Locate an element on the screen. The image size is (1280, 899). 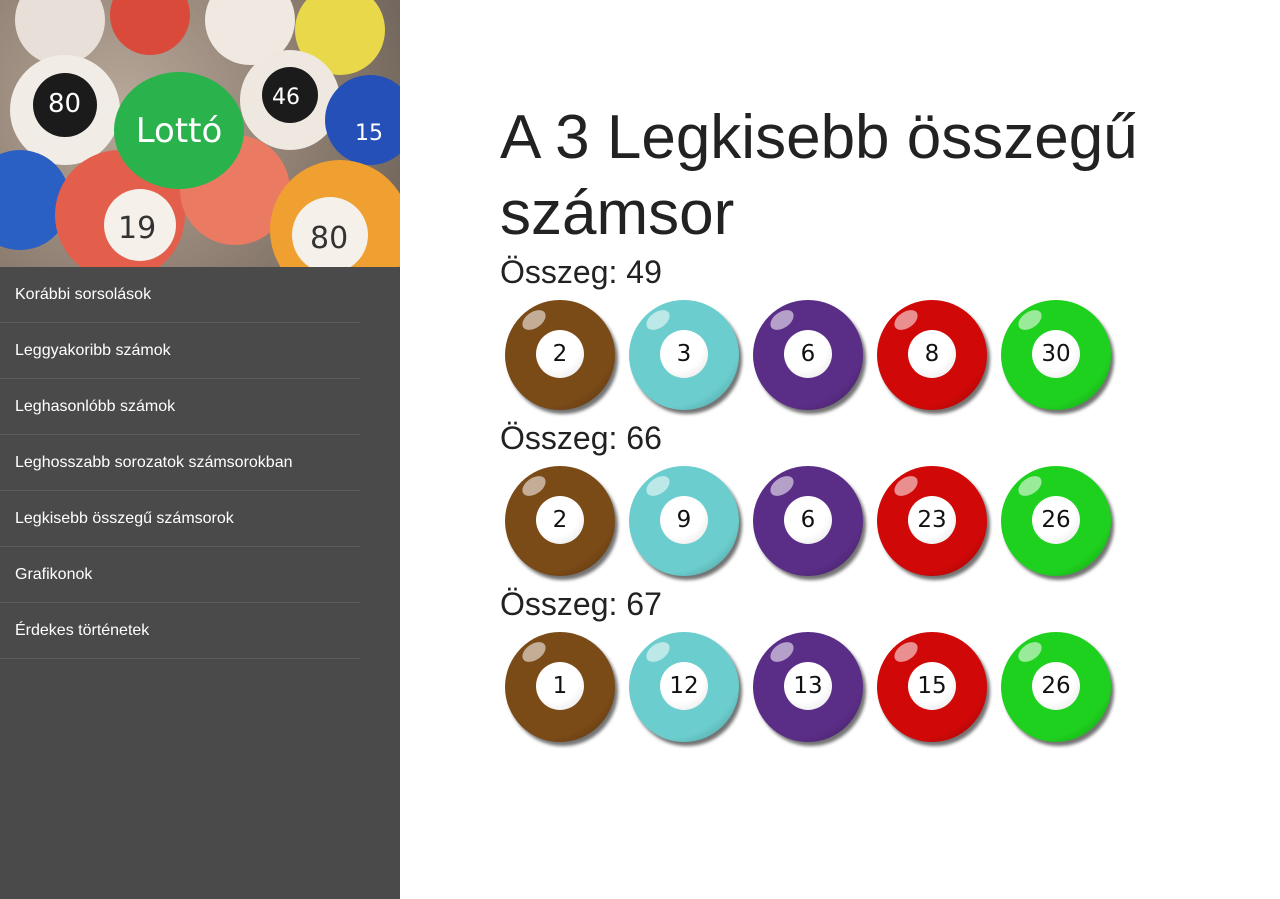
page-title: A 3 Legkisebb összegű számsor is located at coordinates (819, 175).